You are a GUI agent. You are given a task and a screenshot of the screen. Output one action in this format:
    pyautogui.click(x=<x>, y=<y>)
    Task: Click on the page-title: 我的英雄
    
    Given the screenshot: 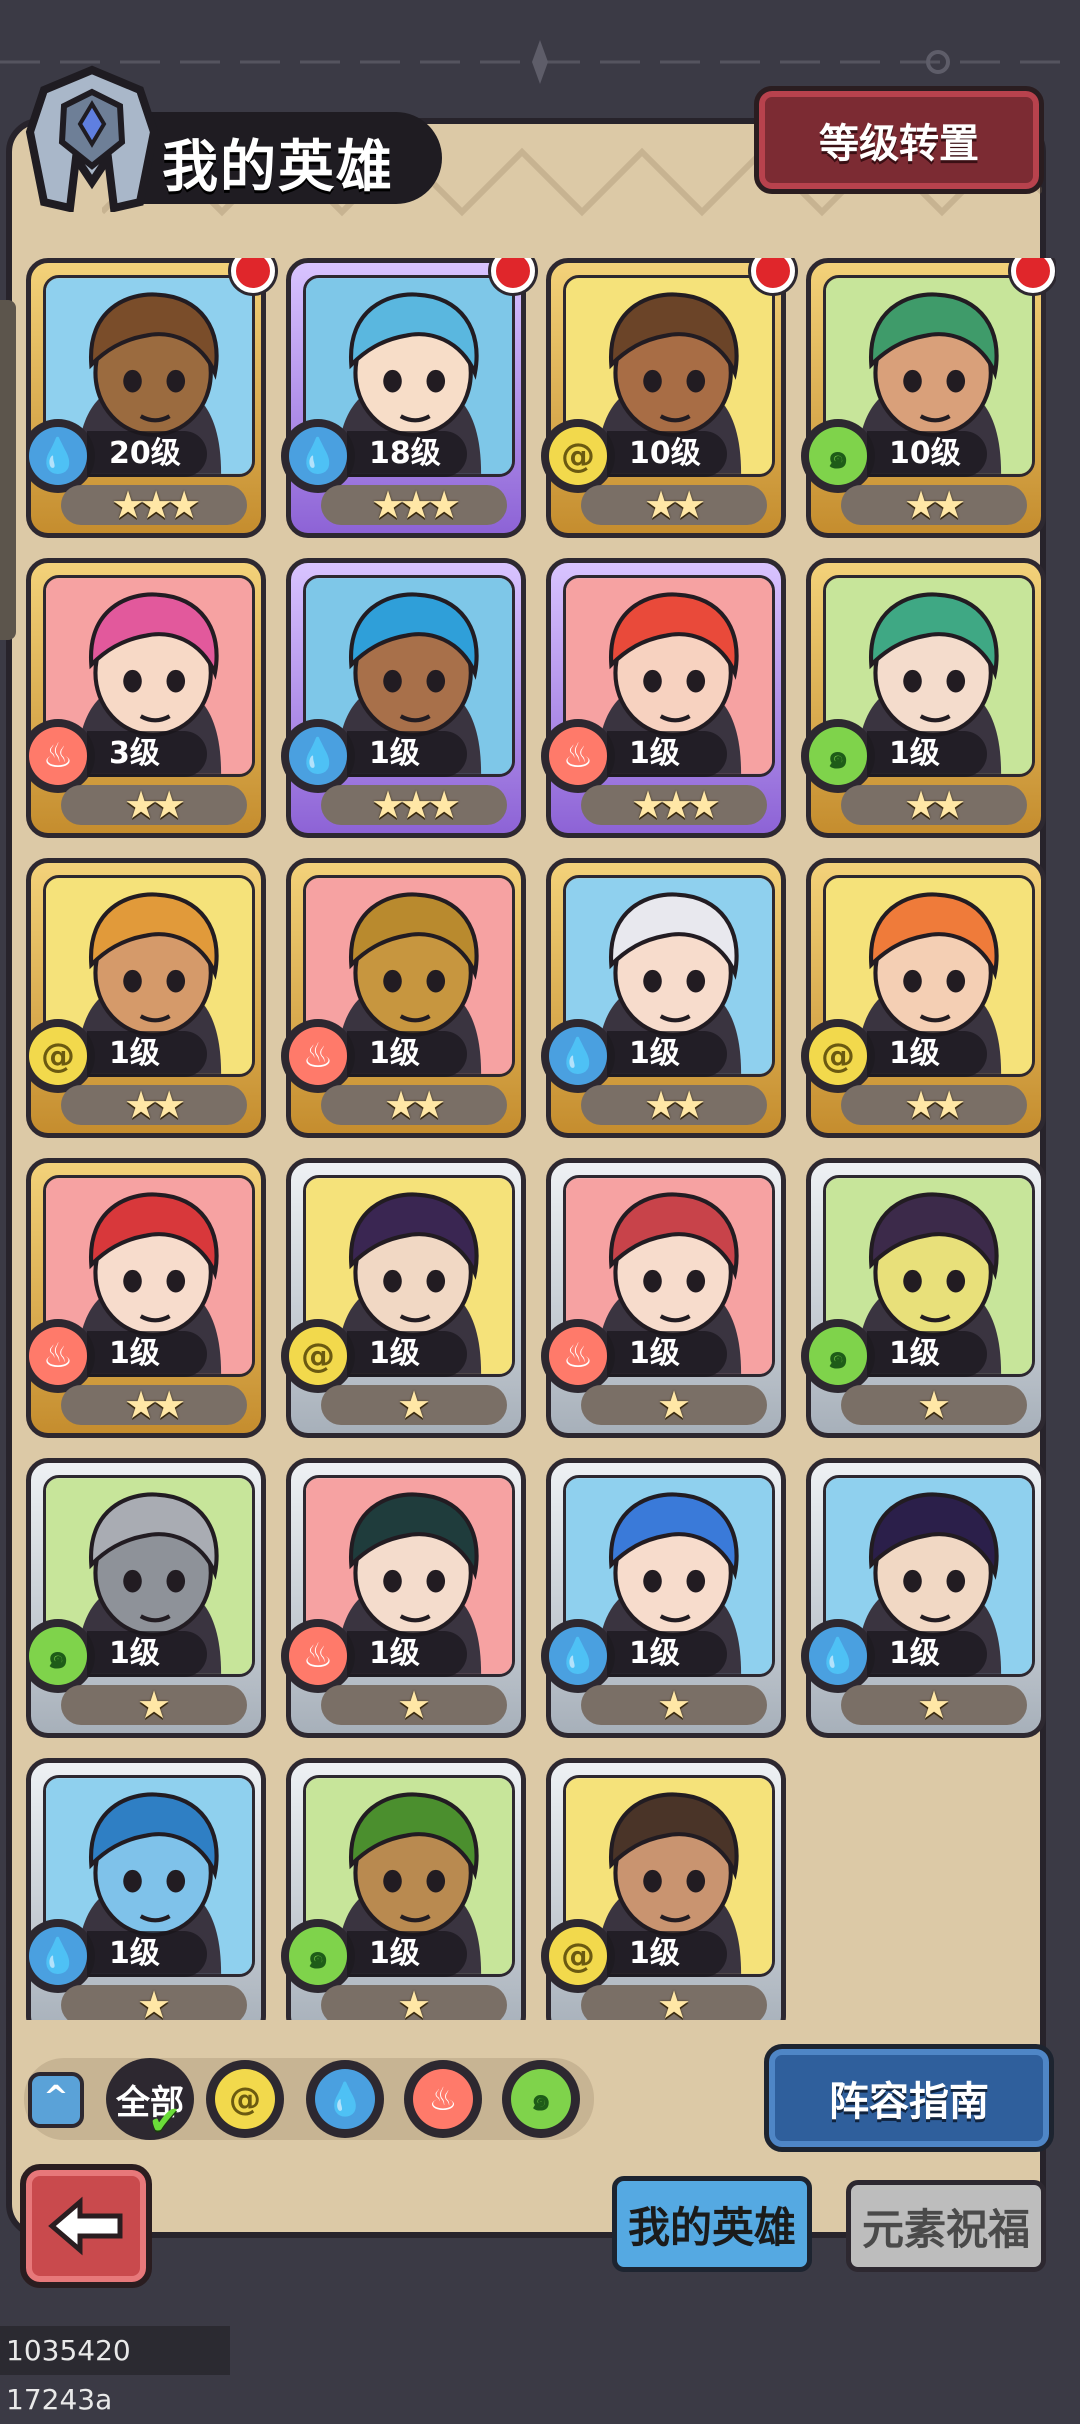 What is the action you would take?
    pyautogui.click(x=278, y=167)
    